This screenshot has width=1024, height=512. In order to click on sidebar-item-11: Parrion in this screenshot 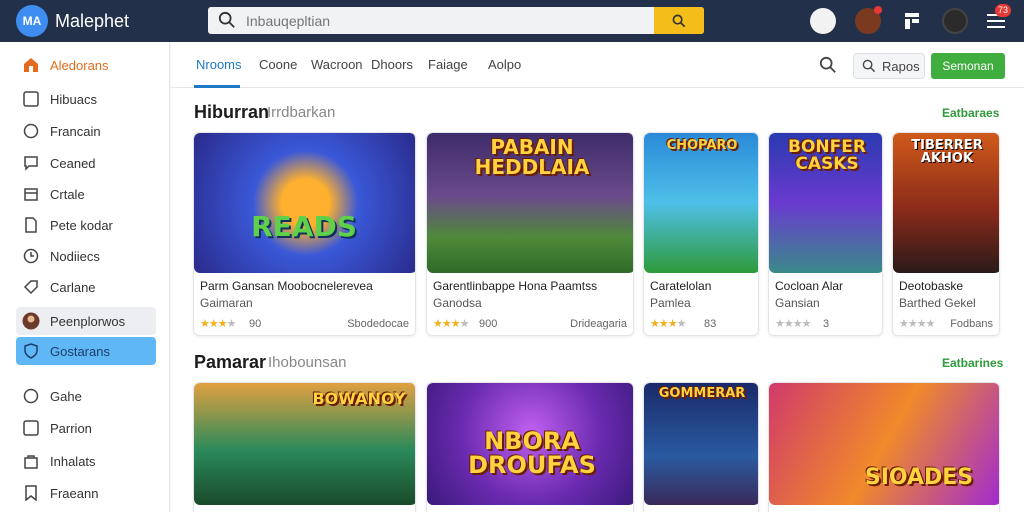, I will do `click(86, 428)`.